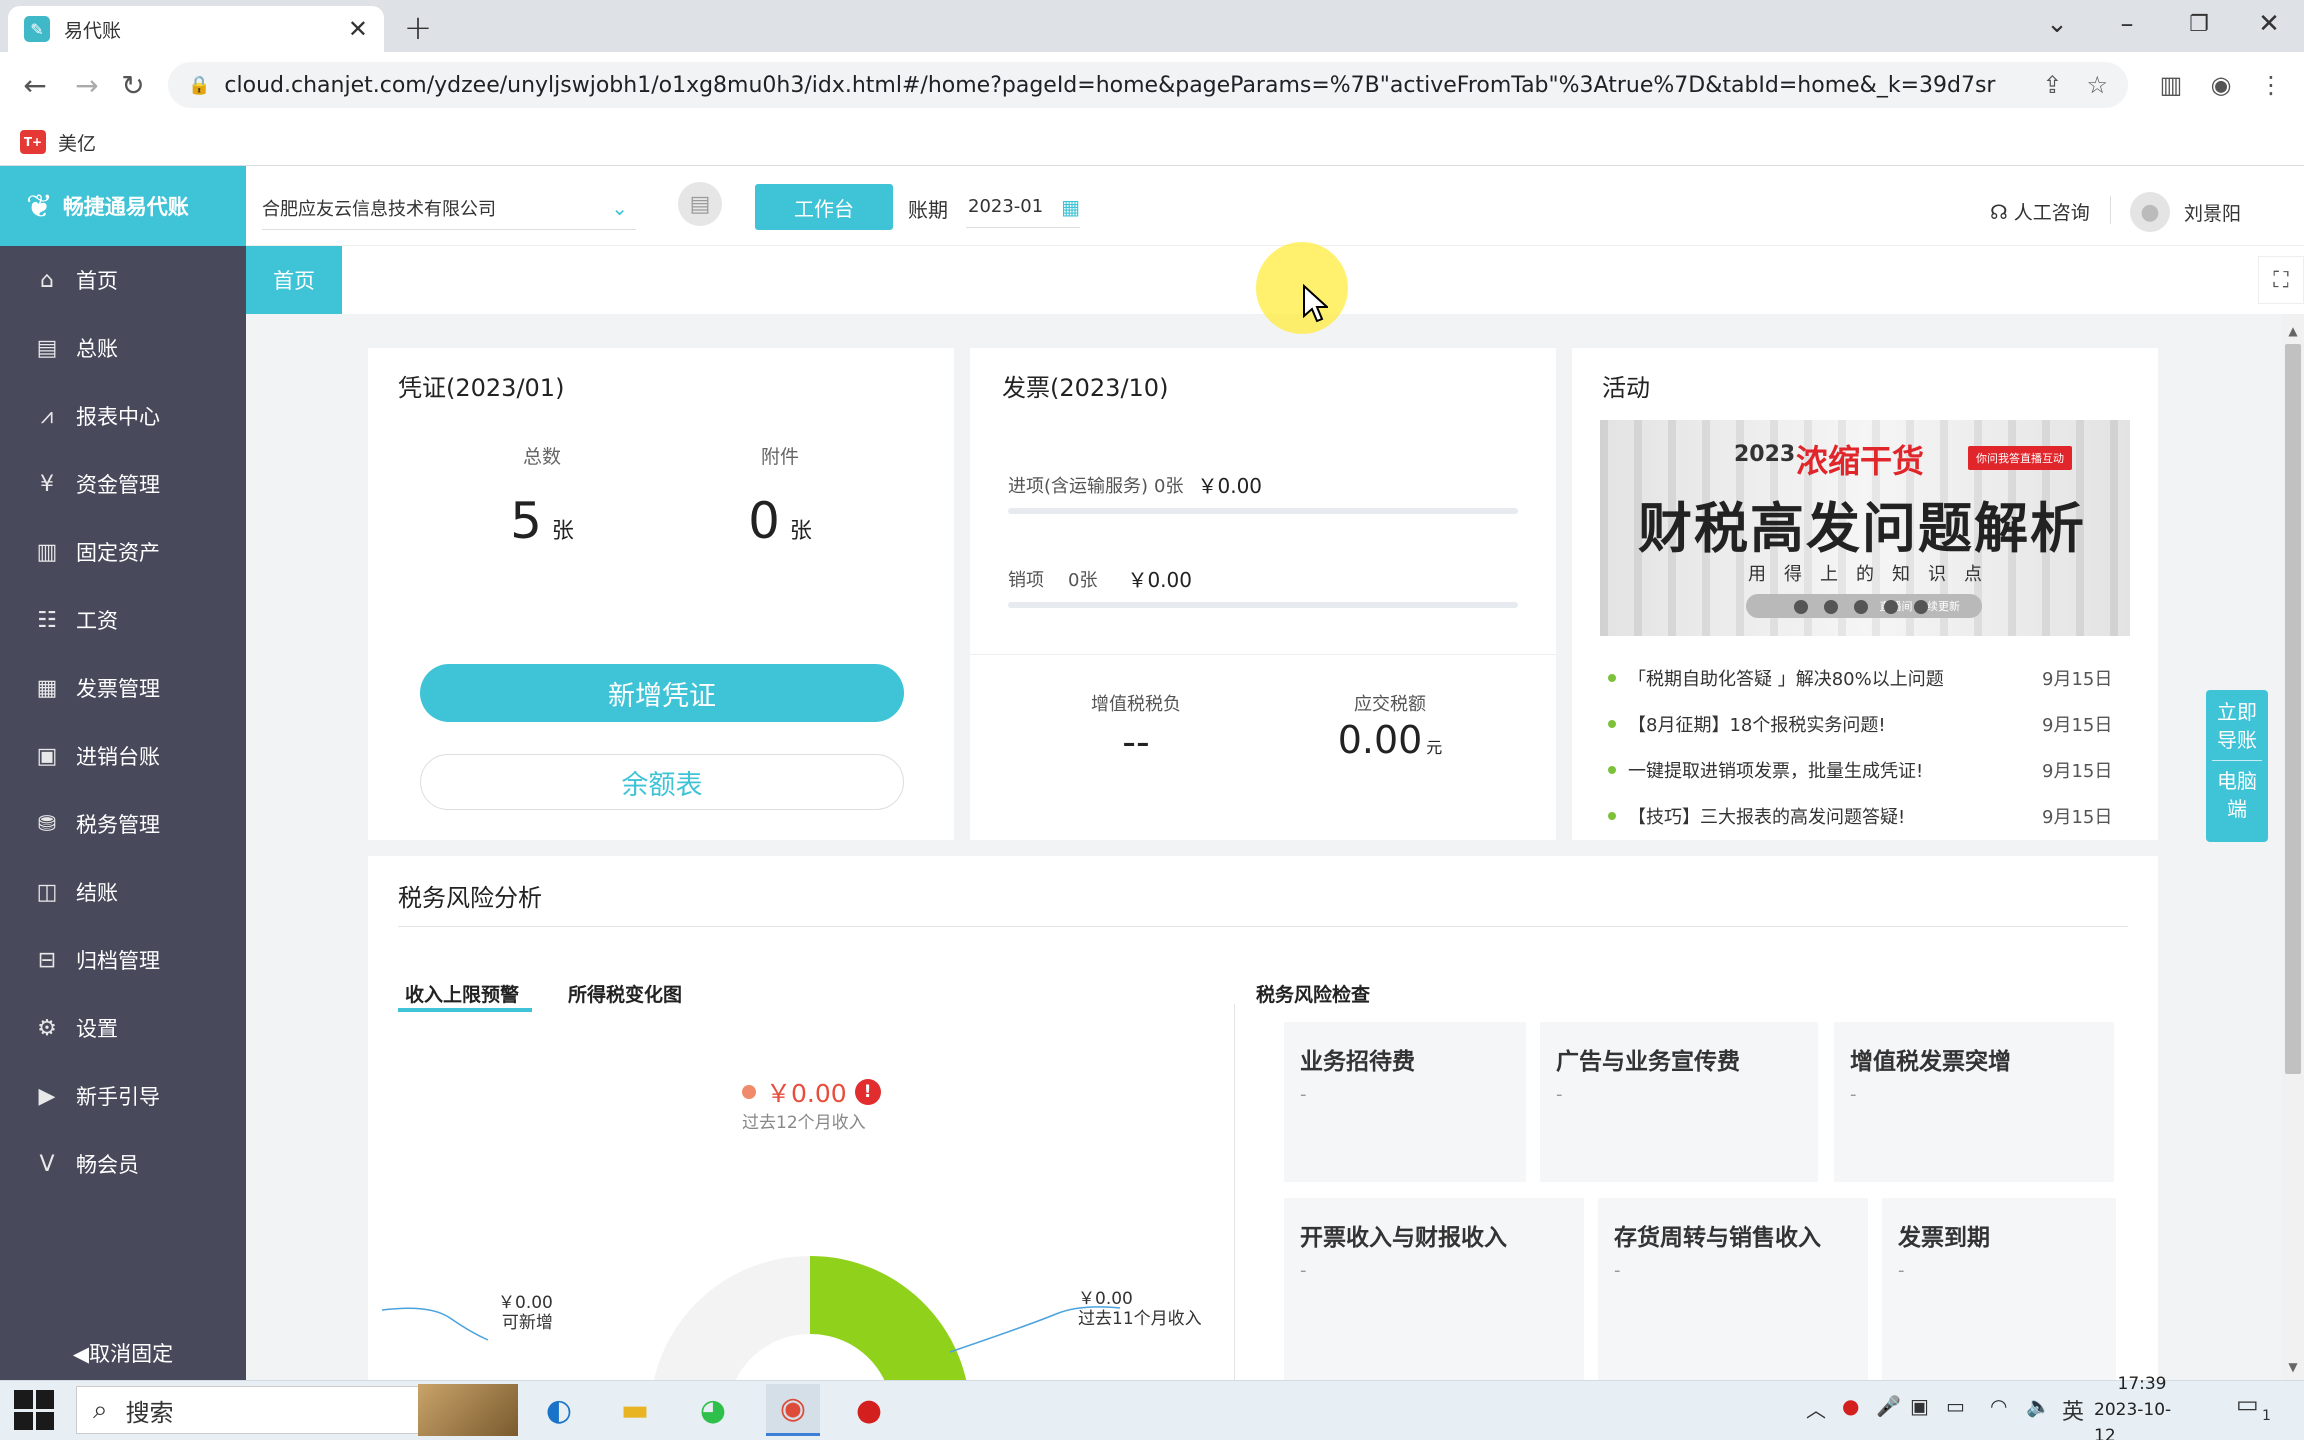 This screenshot has height=1440, width=2304. What do you see at coordinates (123, 280) in the screenshot?
I see `sidebar-item: ⌂ 首页` at bounding box center [123, 280].